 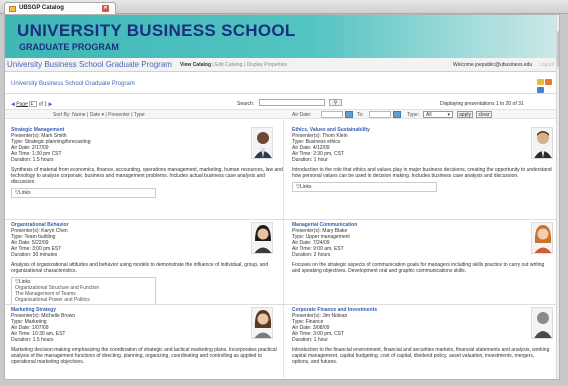 What do you see at coordinates (557, 197) in the screenshot?
I see `vertical-scrollbar` at bounding box center [557, 197].